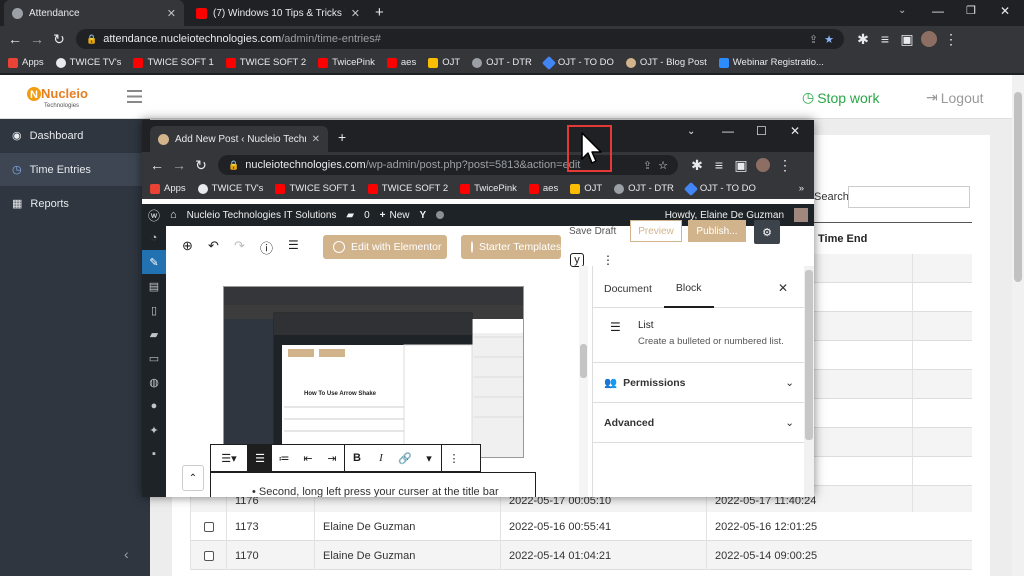  Describe the element at coordinates (154, 430) in the screenshot. I see `tools-icon: ✦` at that location.